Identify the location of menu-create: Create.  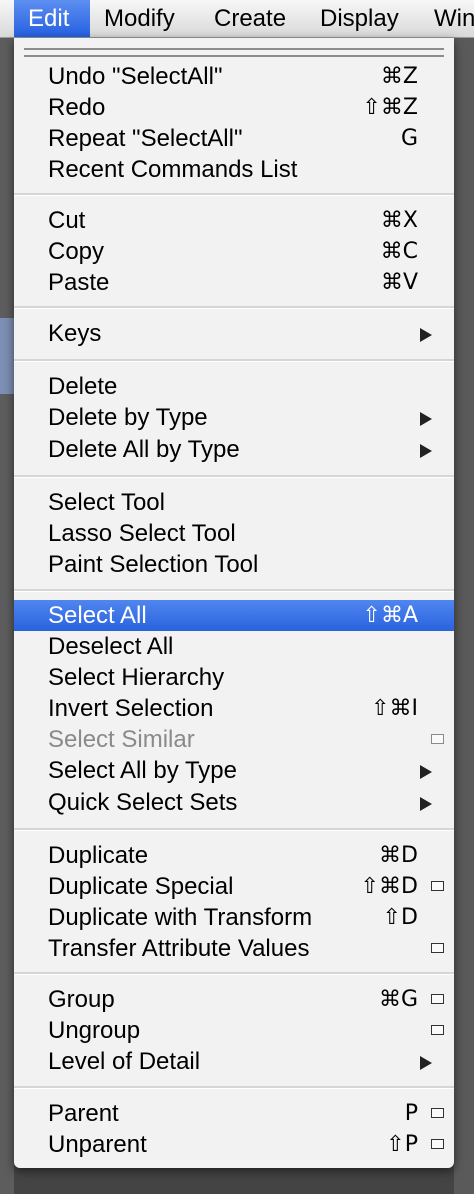
(250, 18).